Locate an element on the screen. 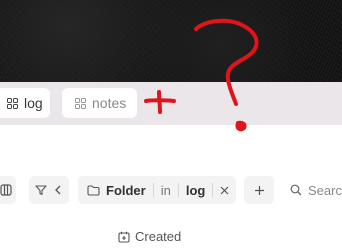 The height and width of the screenshot is (248, 342). search-placeholder: Search is located at coordinates (325, 190).